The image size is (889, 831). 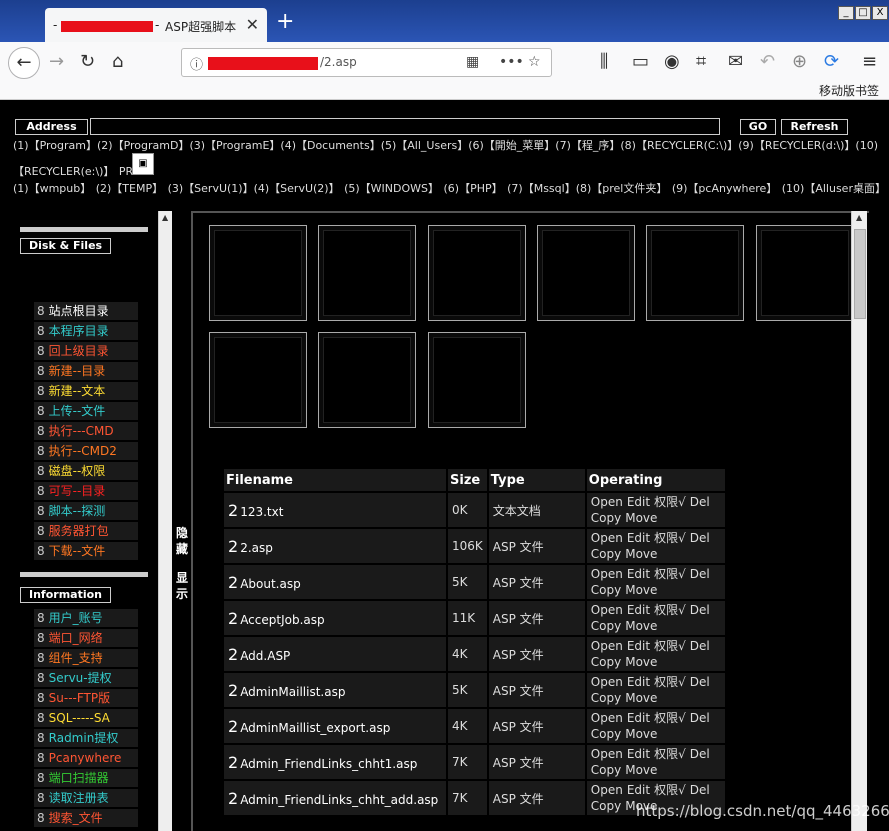 What do you see at coordinates (604, 62) in the screenshot?
I see `library-icon: ⫼` at bounding box center [604, 62].